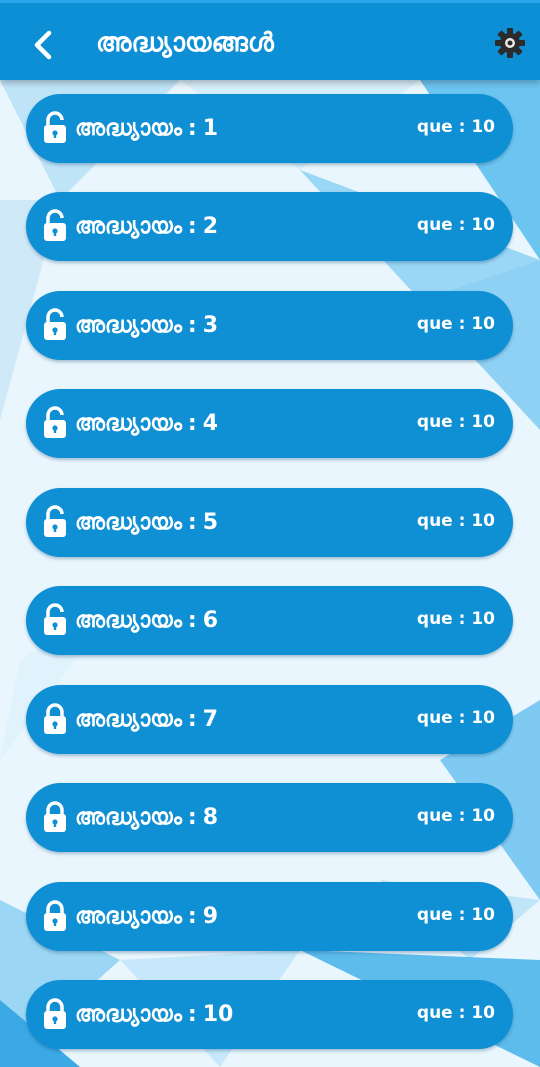  Describe the element at coordinates (210, 620) in the screenshot. I see `chapter-number: 6` at that location.